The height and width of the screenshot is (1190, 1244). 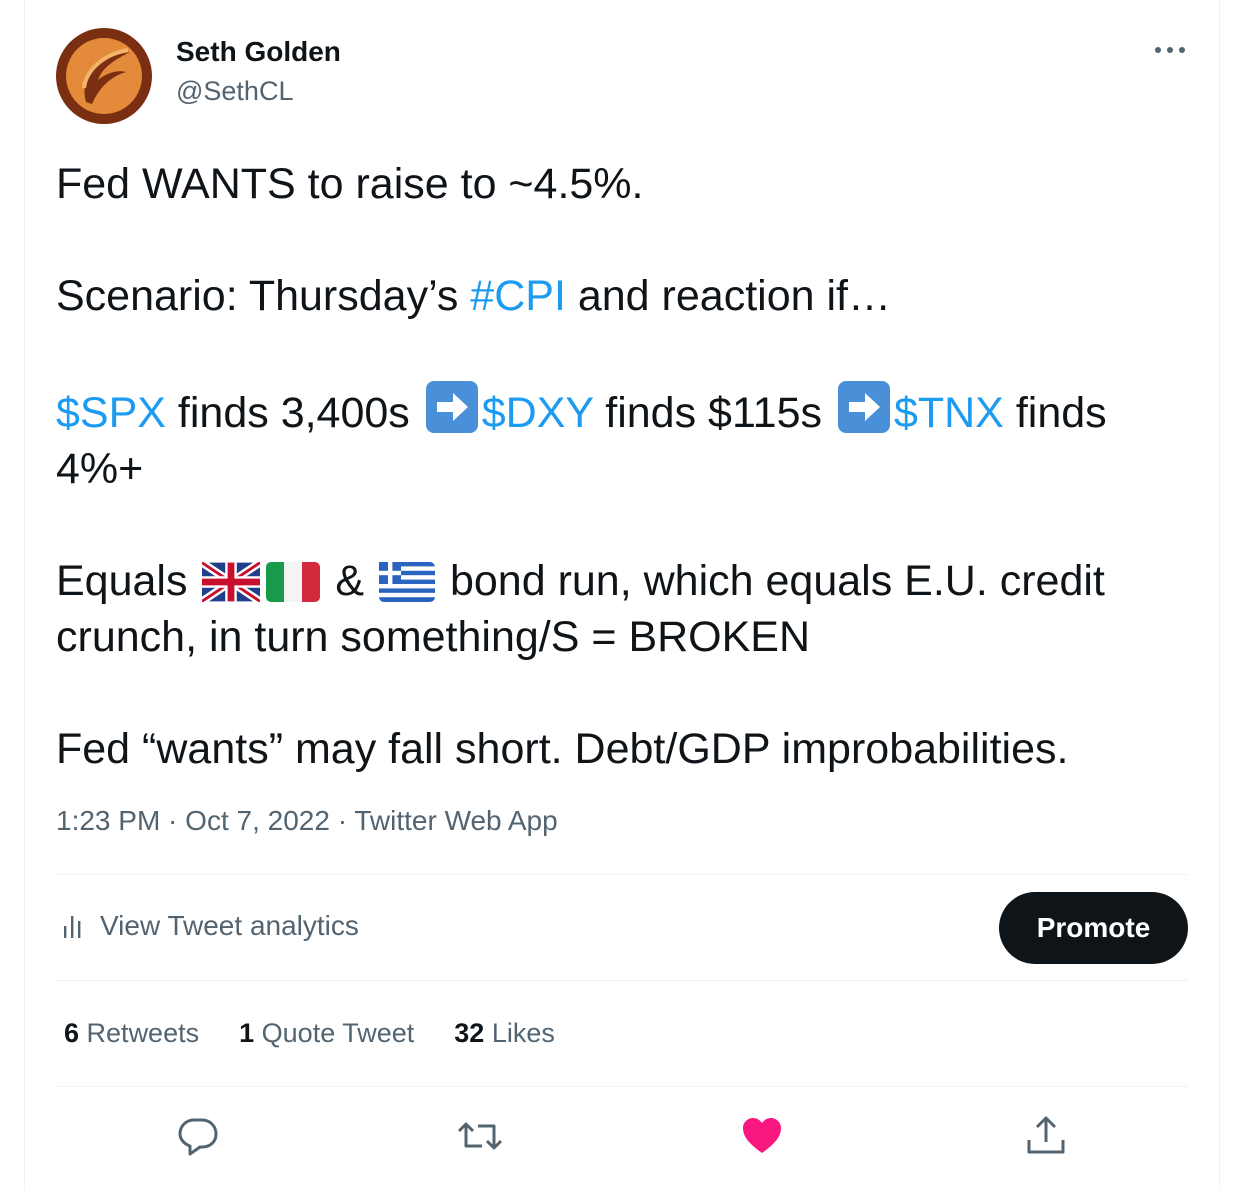 I want to click on cashtag-tnx: $TNX, so click(x=949, y=413).